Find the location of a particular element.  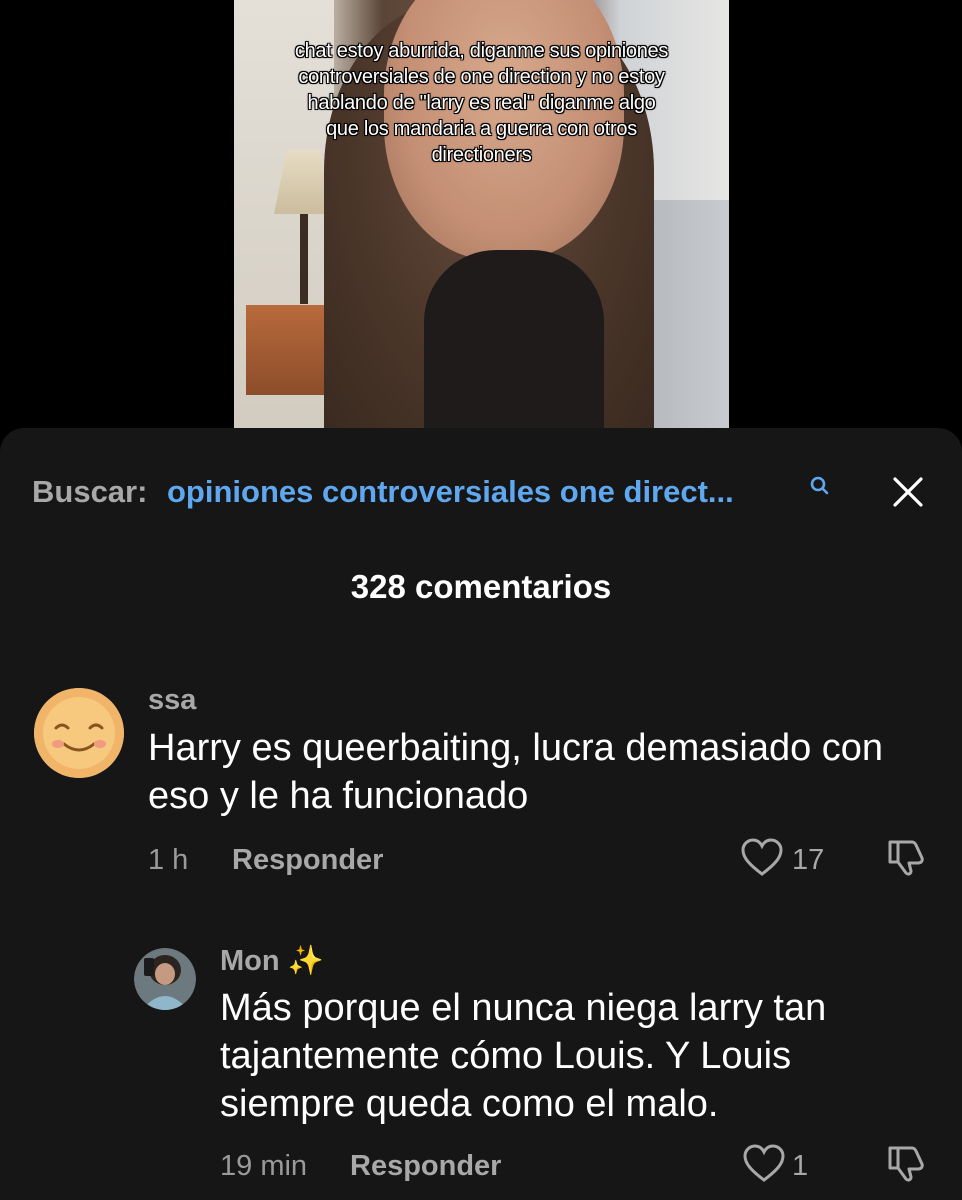

like-count: 1 is located at coordinates (800, 1166).